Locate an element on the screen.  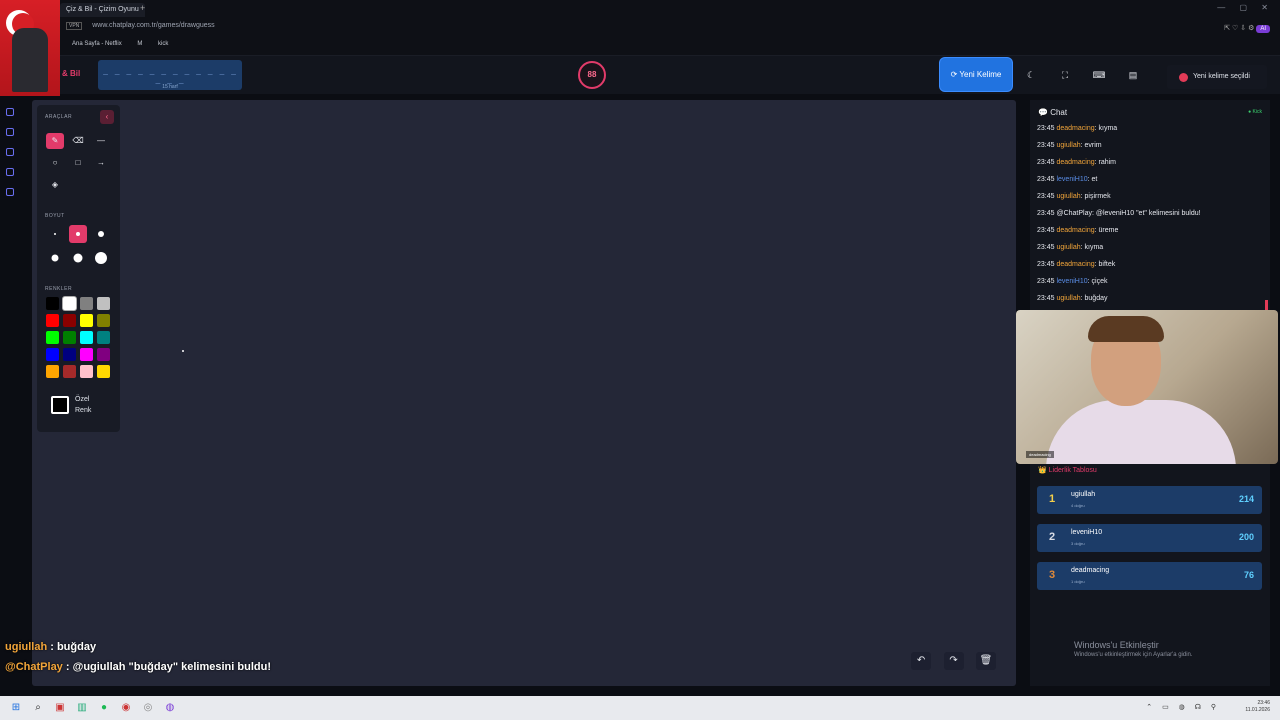
trash-icon: 🗑 is located at coordinates (986, 661).